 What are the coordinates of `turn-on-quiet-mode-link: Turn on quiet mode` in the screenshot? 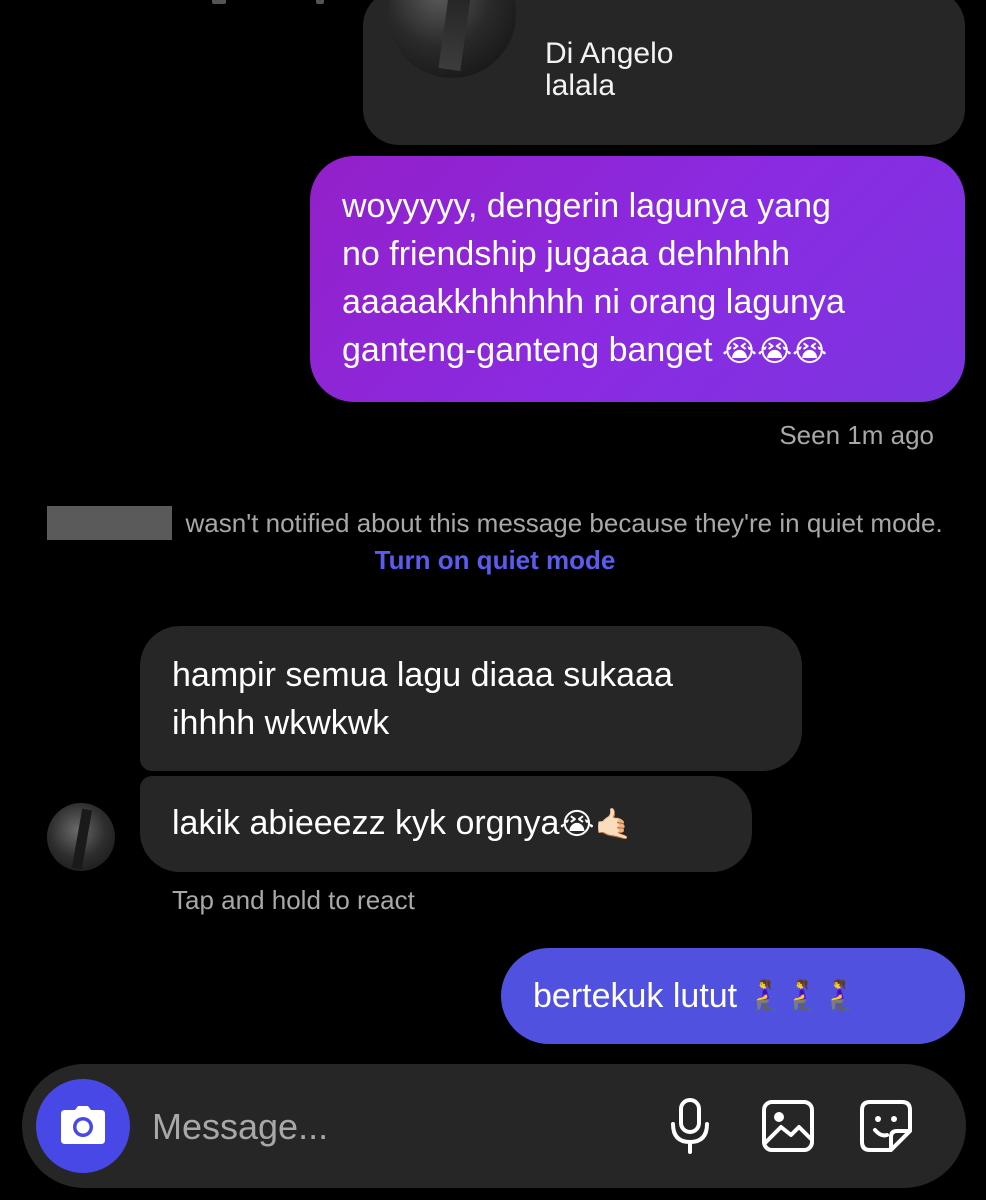 It's located at (495, 560).